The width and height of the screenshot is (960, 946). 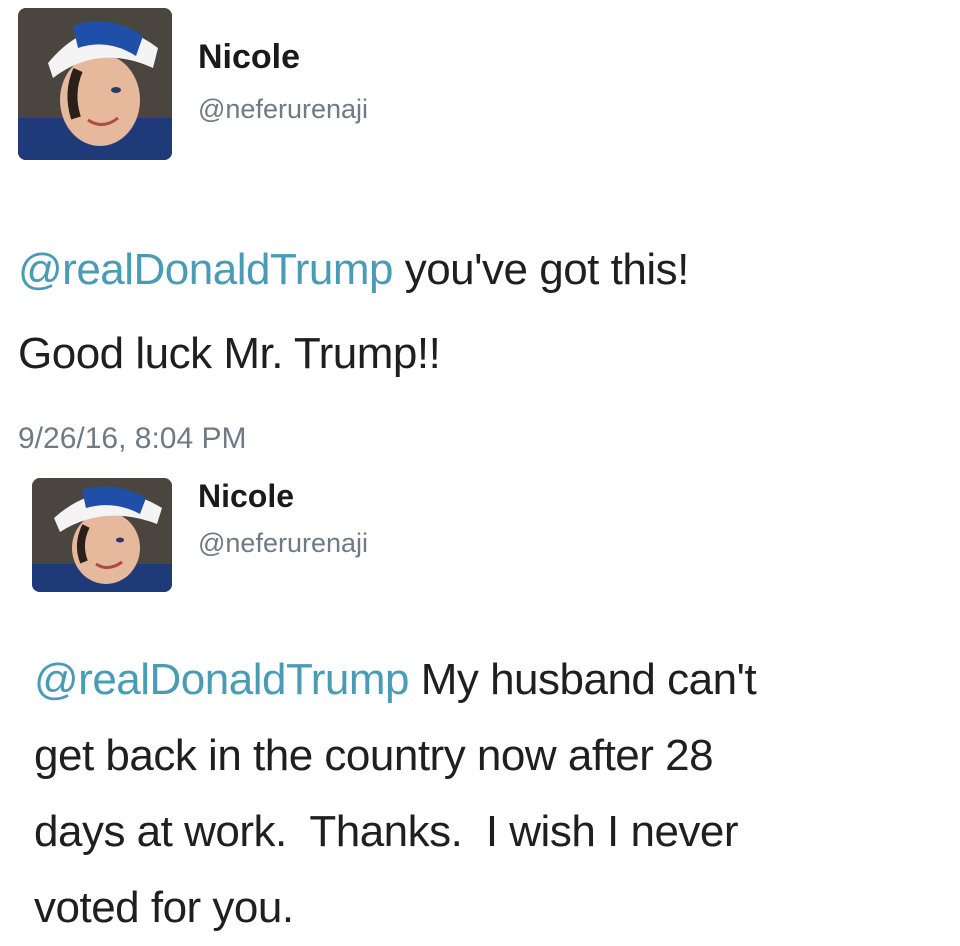 What do you see at coordinates (582, 679) in the screenshot?
I see `tweet-text-segment: My husband can't` at bounding box center [582, 679].